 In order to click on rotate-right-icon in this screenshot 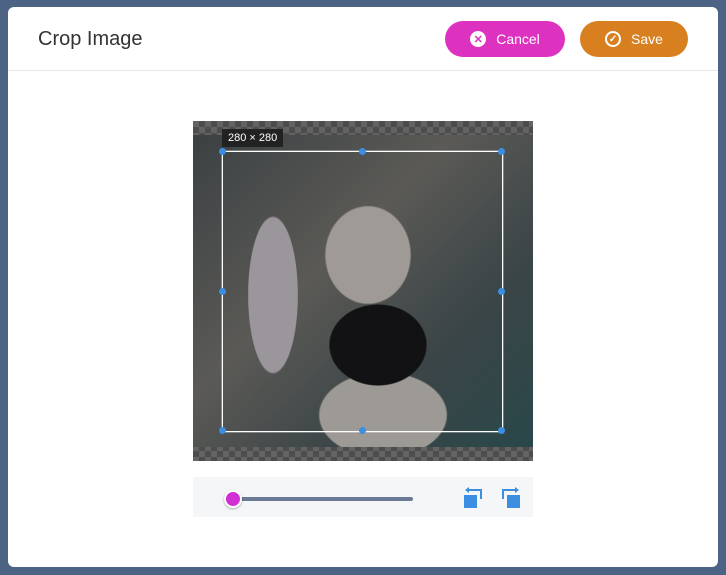, I will do `click(511, 497)`.